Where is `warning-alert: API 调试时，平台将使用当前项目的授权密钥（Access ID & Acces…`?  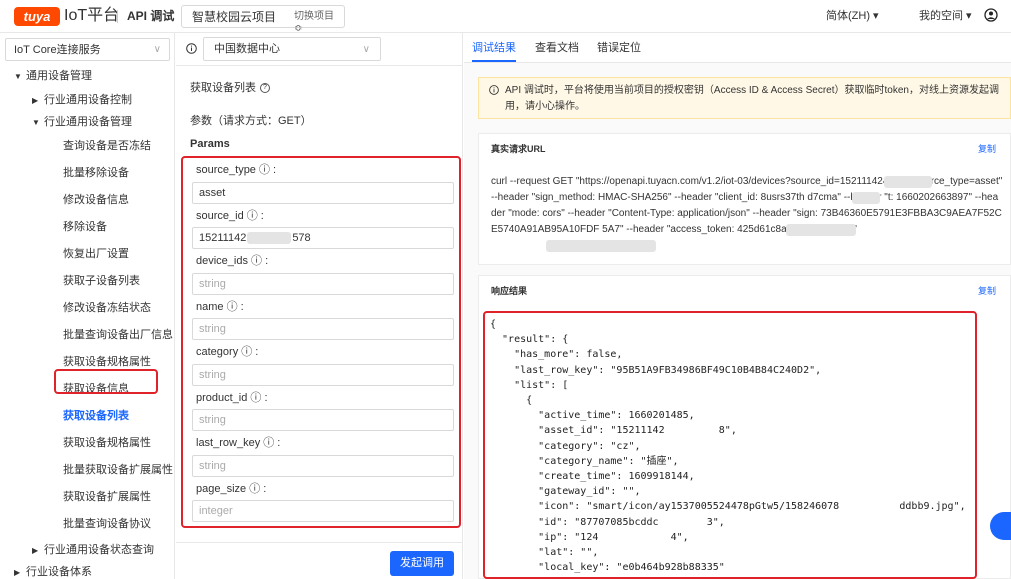
warning-alert: API 调试时，平台将使用当前项目的授权密钥（Access ID & Acces… is located at coordinates (744, 98).